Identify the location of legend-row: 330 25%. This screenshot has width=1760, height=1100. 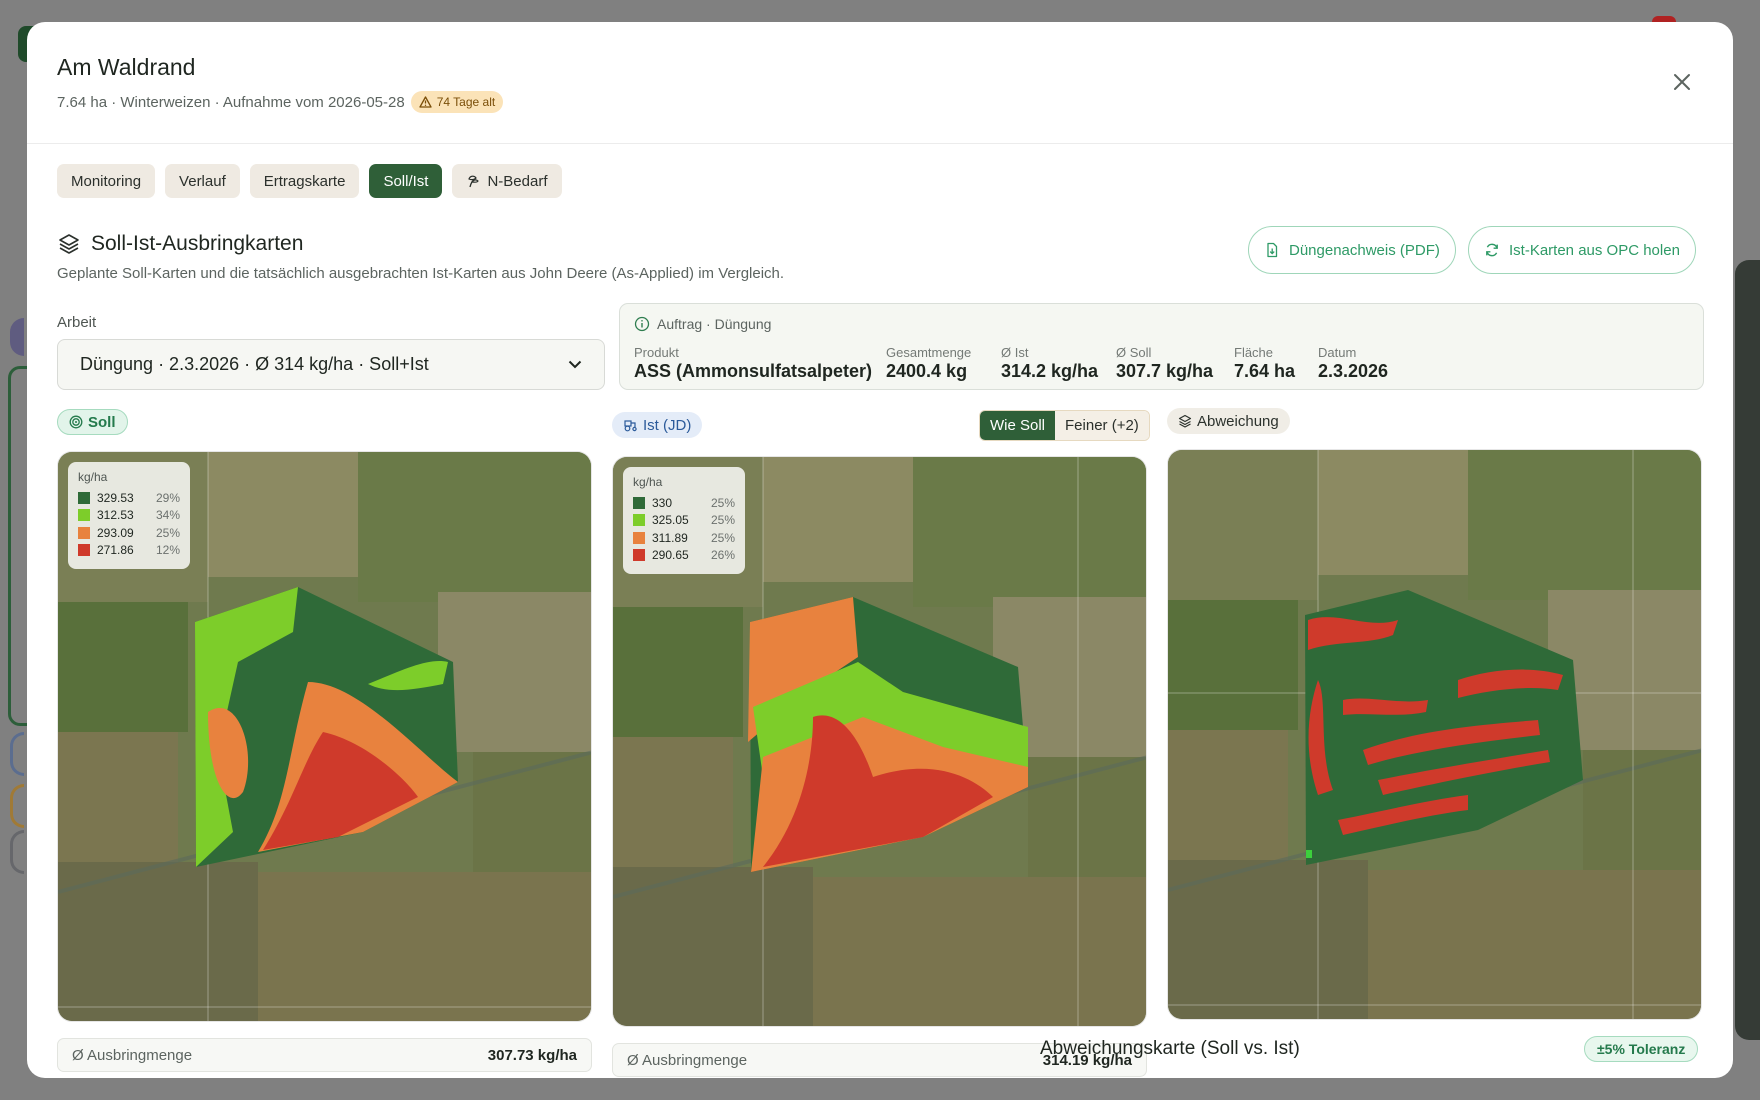
(684, 503).